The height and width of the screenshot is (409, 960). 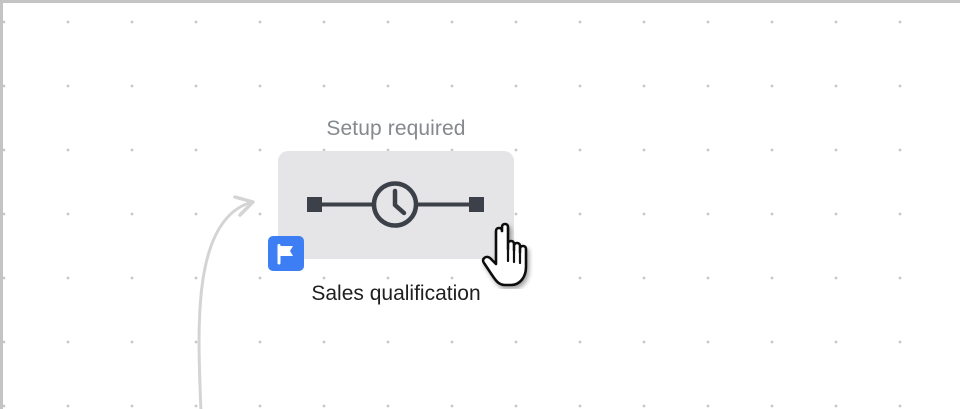 I want to click on step-title: Sales qualification, so click(x=396, y=293).